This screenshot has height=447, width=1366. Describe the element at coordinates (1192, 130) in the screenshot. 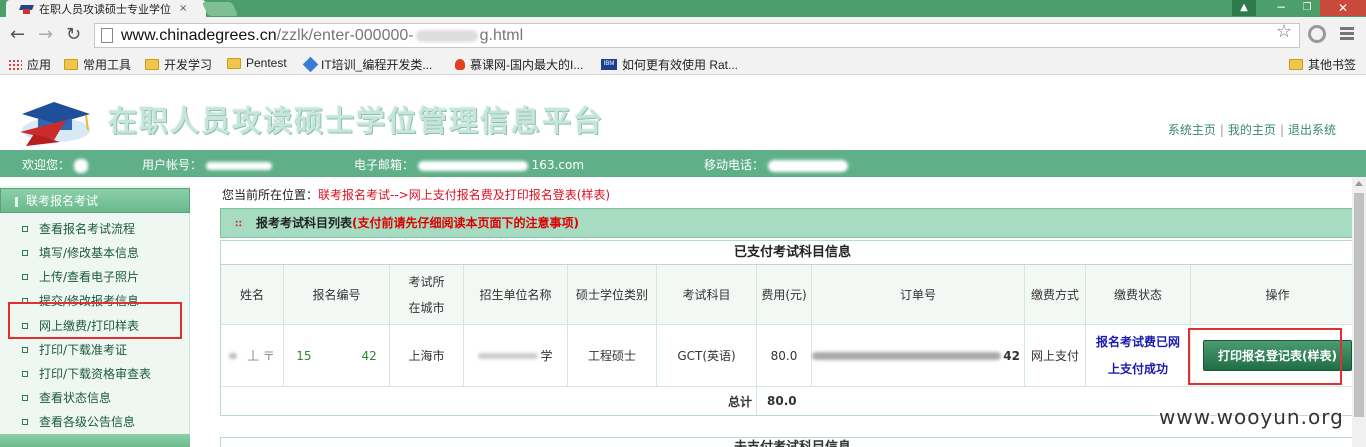

I see `home-link: 系统主页` at that location.